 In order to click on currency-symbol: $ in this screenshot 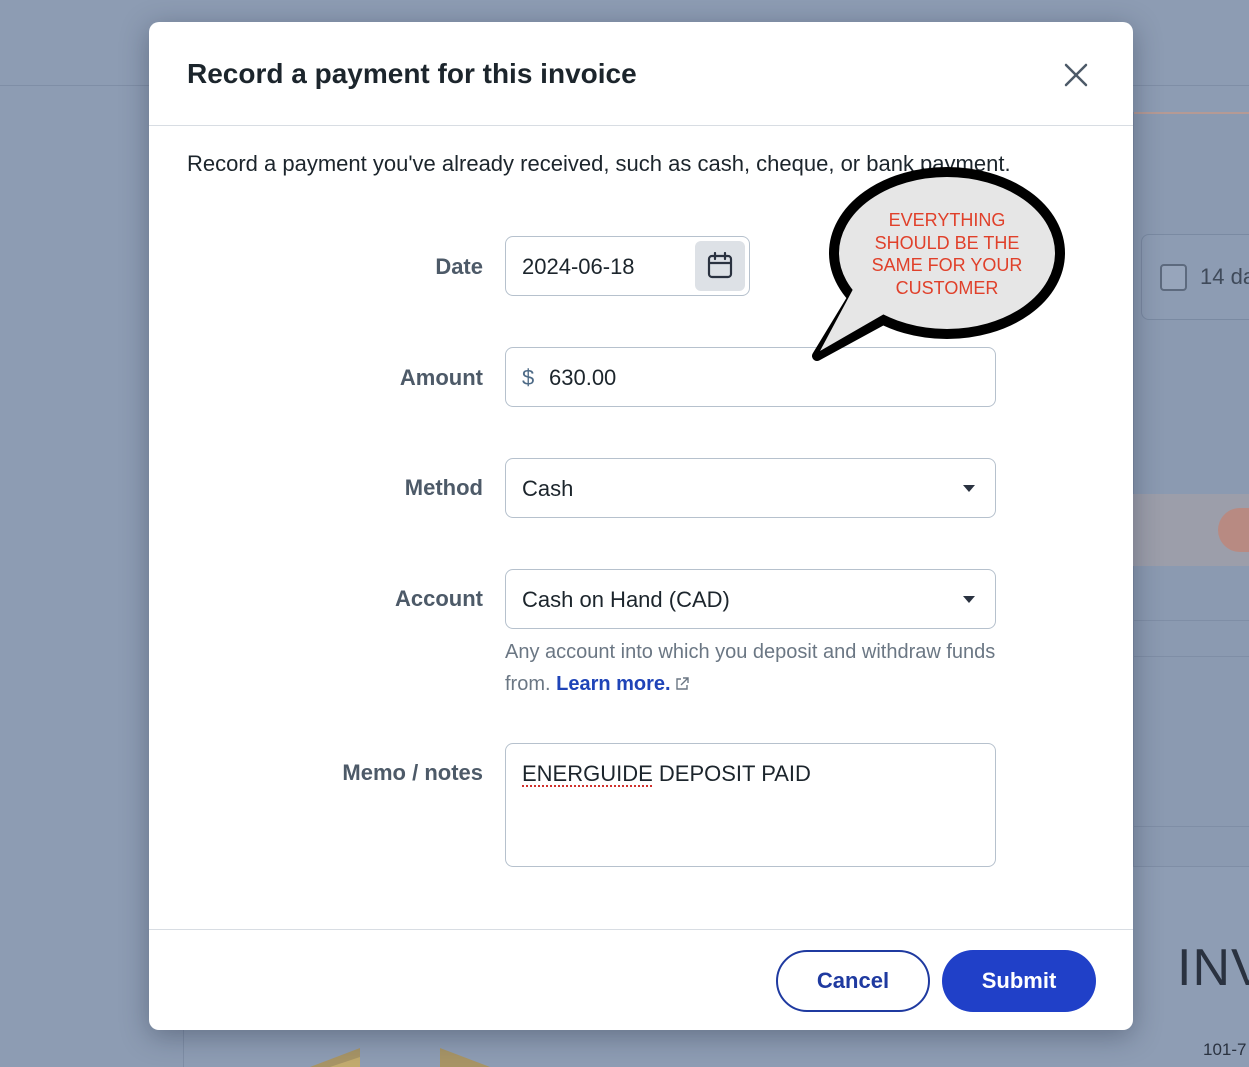, I will do `click(528, 377)`.